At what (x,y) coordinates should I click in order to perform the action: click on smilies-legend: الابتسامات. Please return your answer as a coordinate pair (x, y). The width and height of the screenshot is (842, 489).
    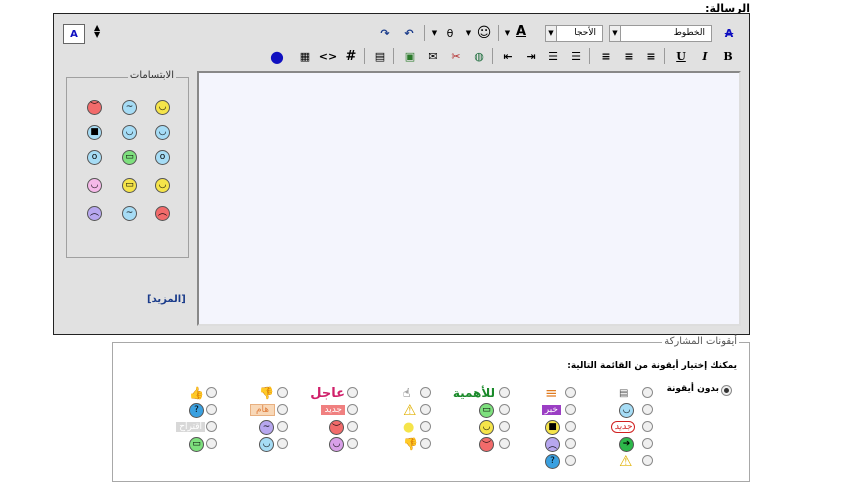
    Looking at the image, I should click on (151, 75).